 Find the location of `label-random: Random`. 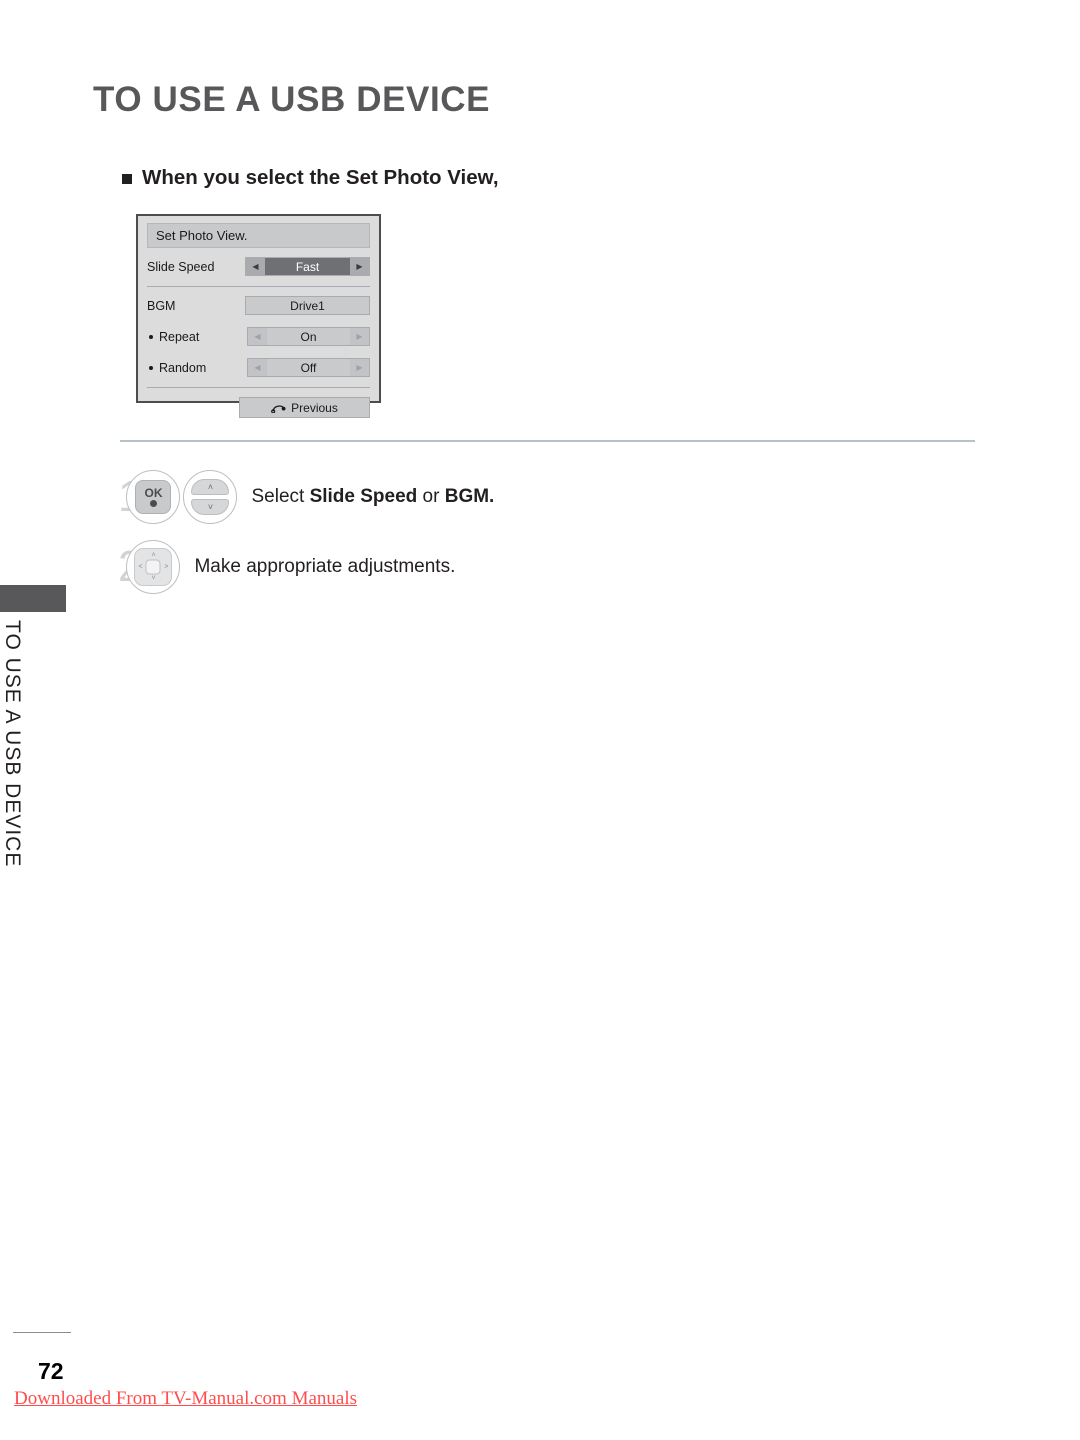

label-random: Random is located at coordinates (197, 368).